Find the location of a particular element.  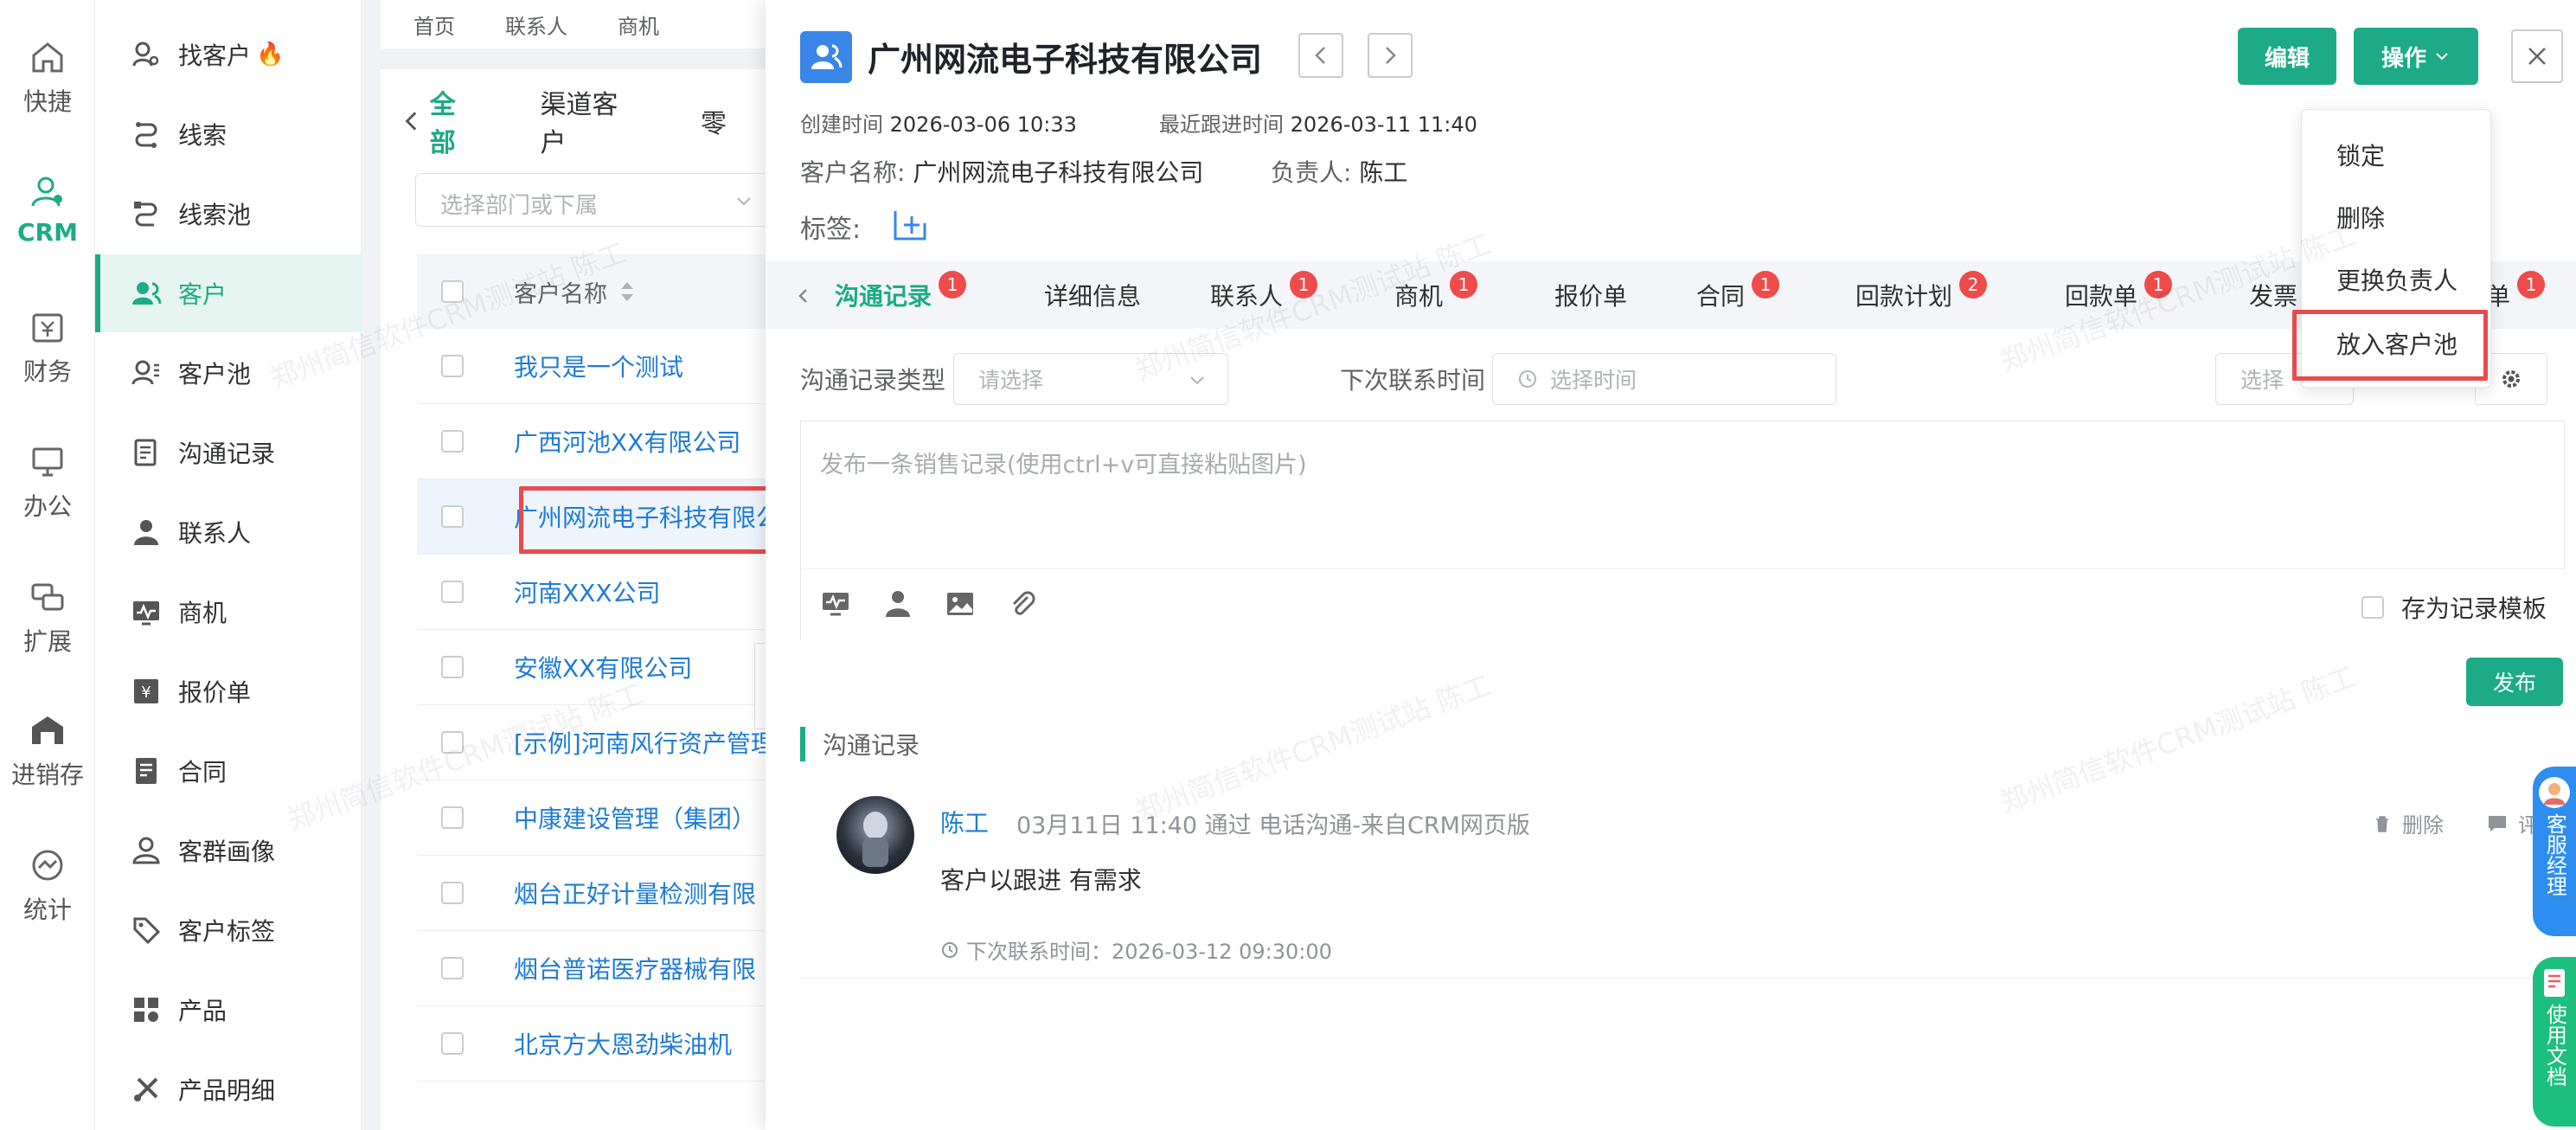

menu-item-lock: 锁定 is located at coordinates (2360, 155).